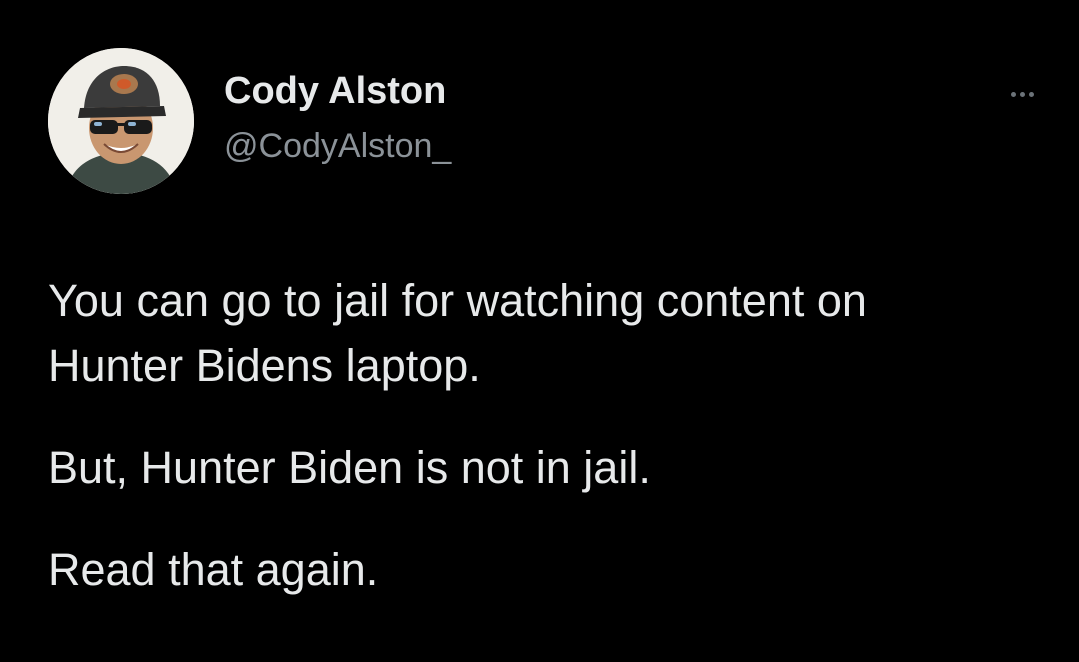  I want to click on avatar, so click(121, 121).